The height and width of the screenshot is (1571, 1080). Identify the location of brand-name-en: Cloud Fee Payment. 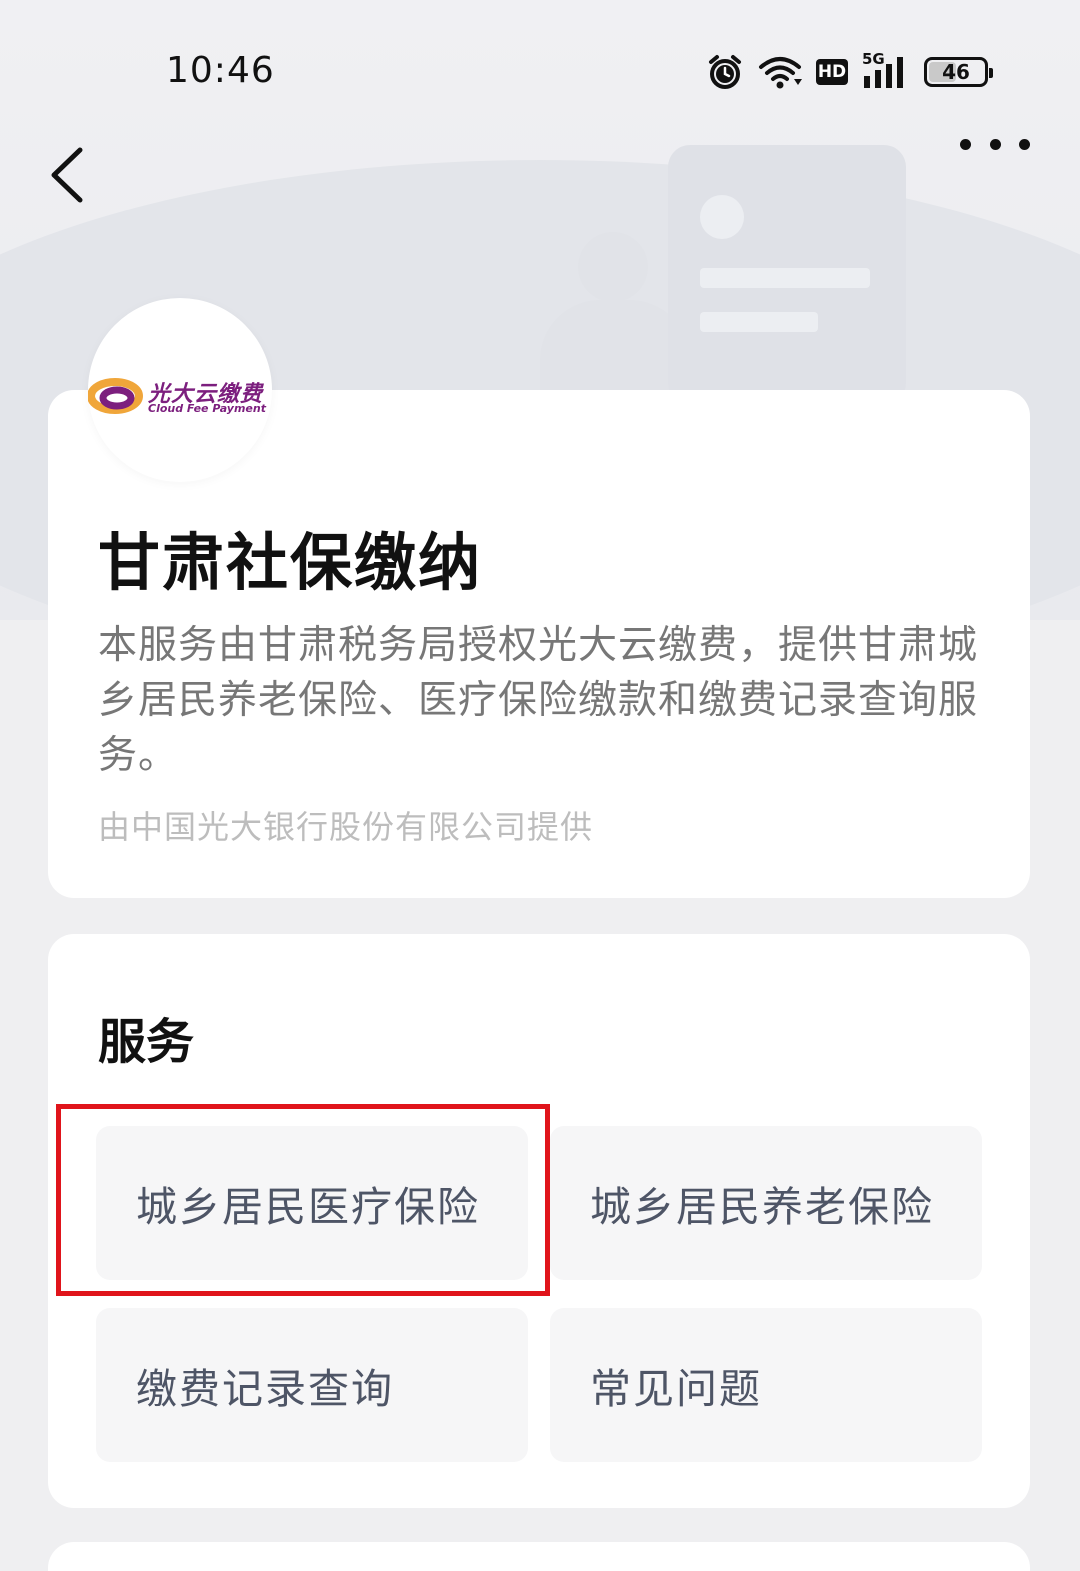
(207, 408).